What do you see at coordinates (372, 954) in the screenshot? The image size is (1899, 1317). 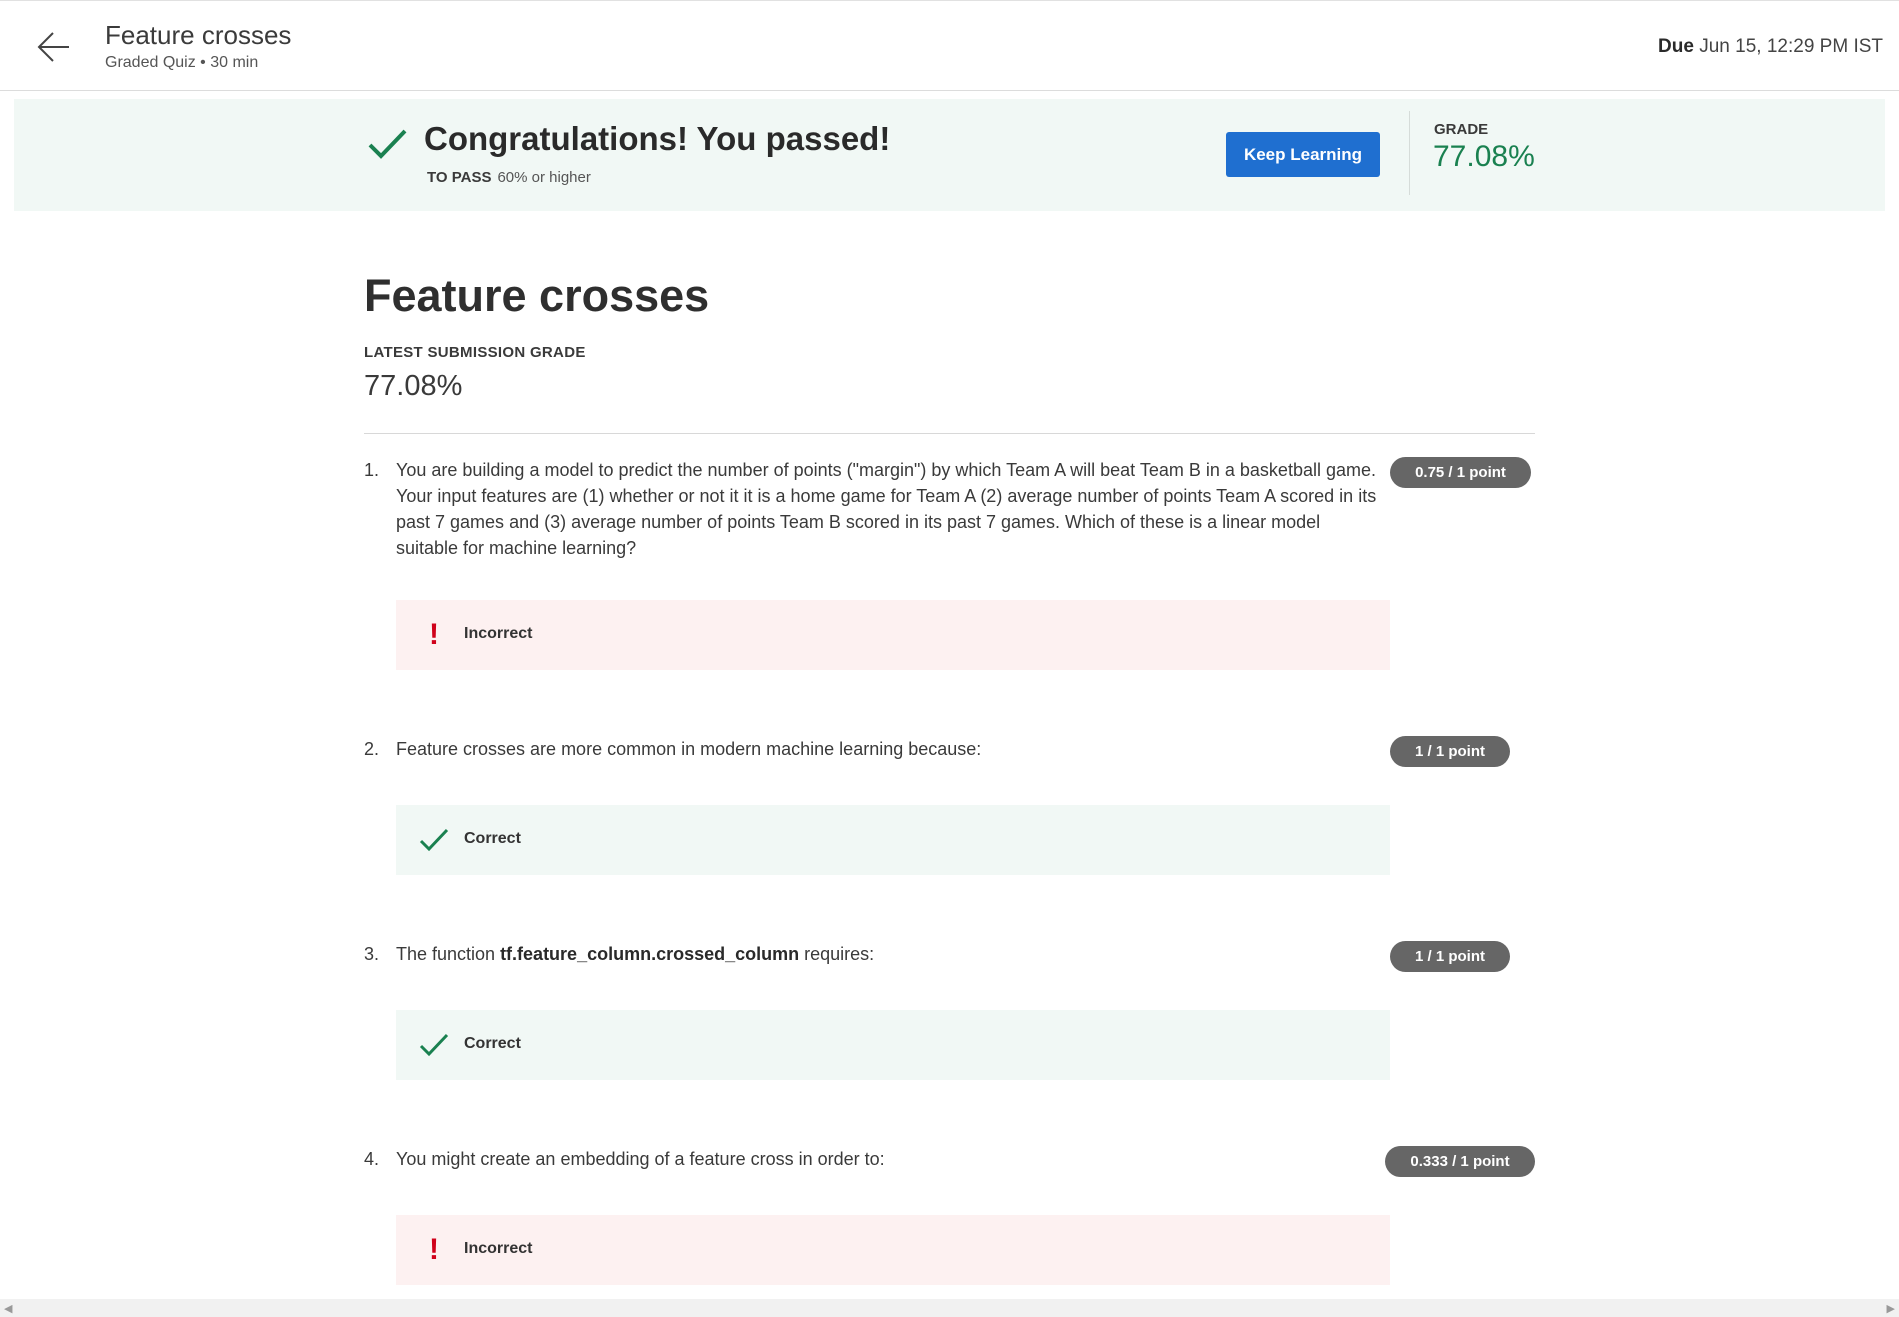 I see `question-number: 3.` at bounding box center [372, 954].